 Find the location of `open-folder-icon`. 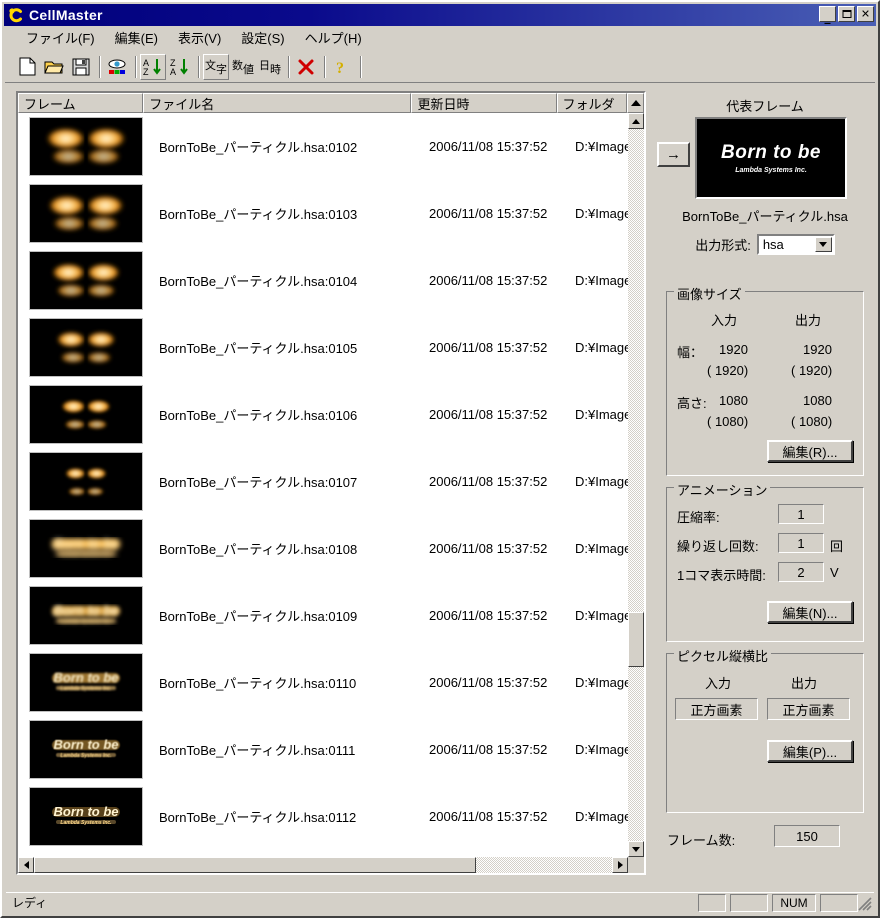

open-folder-icon is located at coordinates (54, 67).